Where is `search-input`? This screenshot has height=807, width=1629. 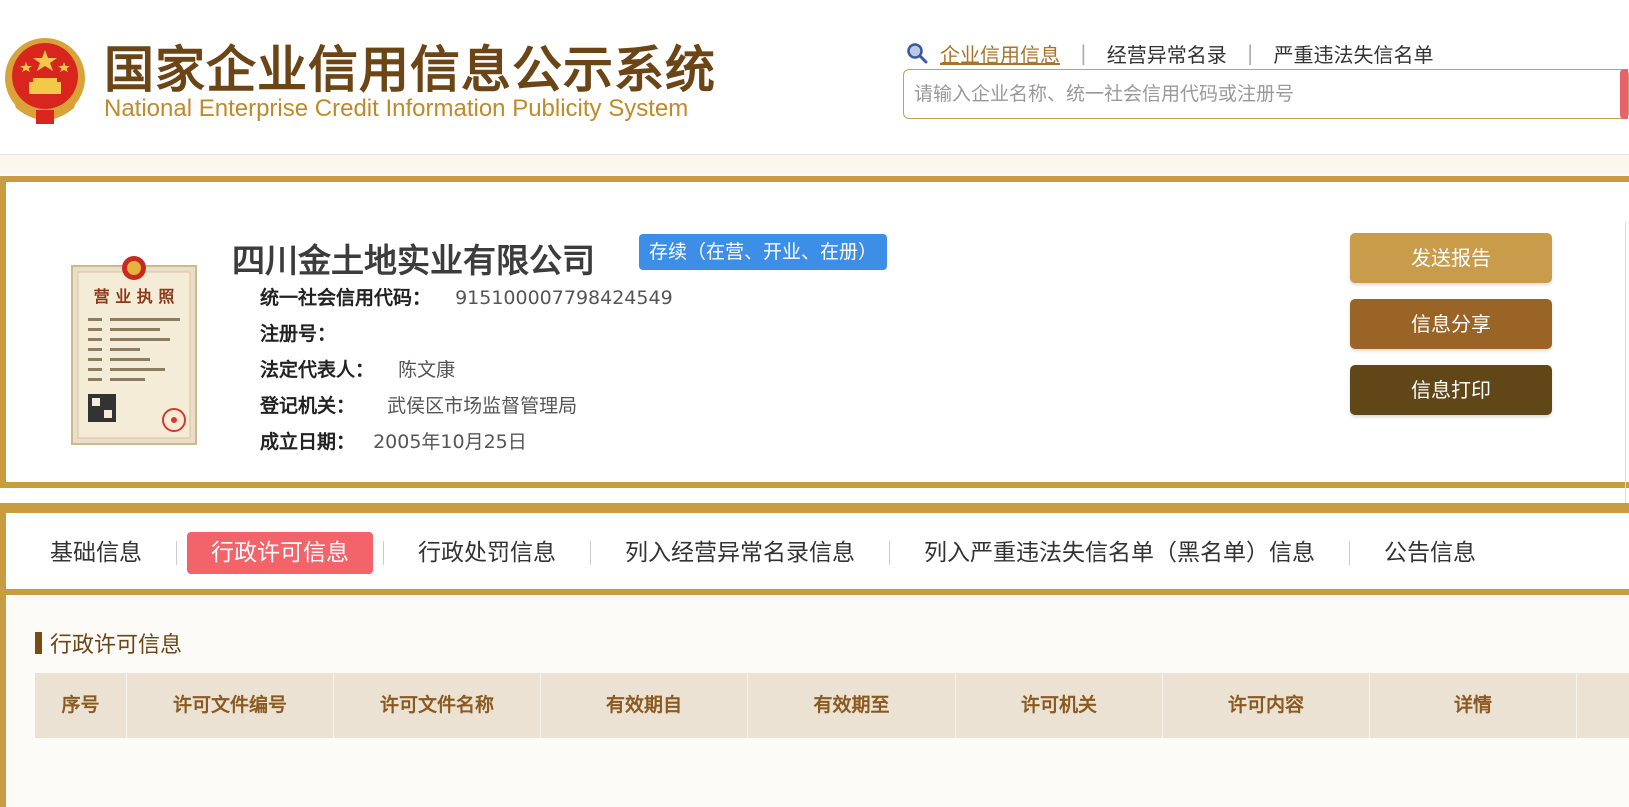 search-input is located at coordinates (1234, 94).